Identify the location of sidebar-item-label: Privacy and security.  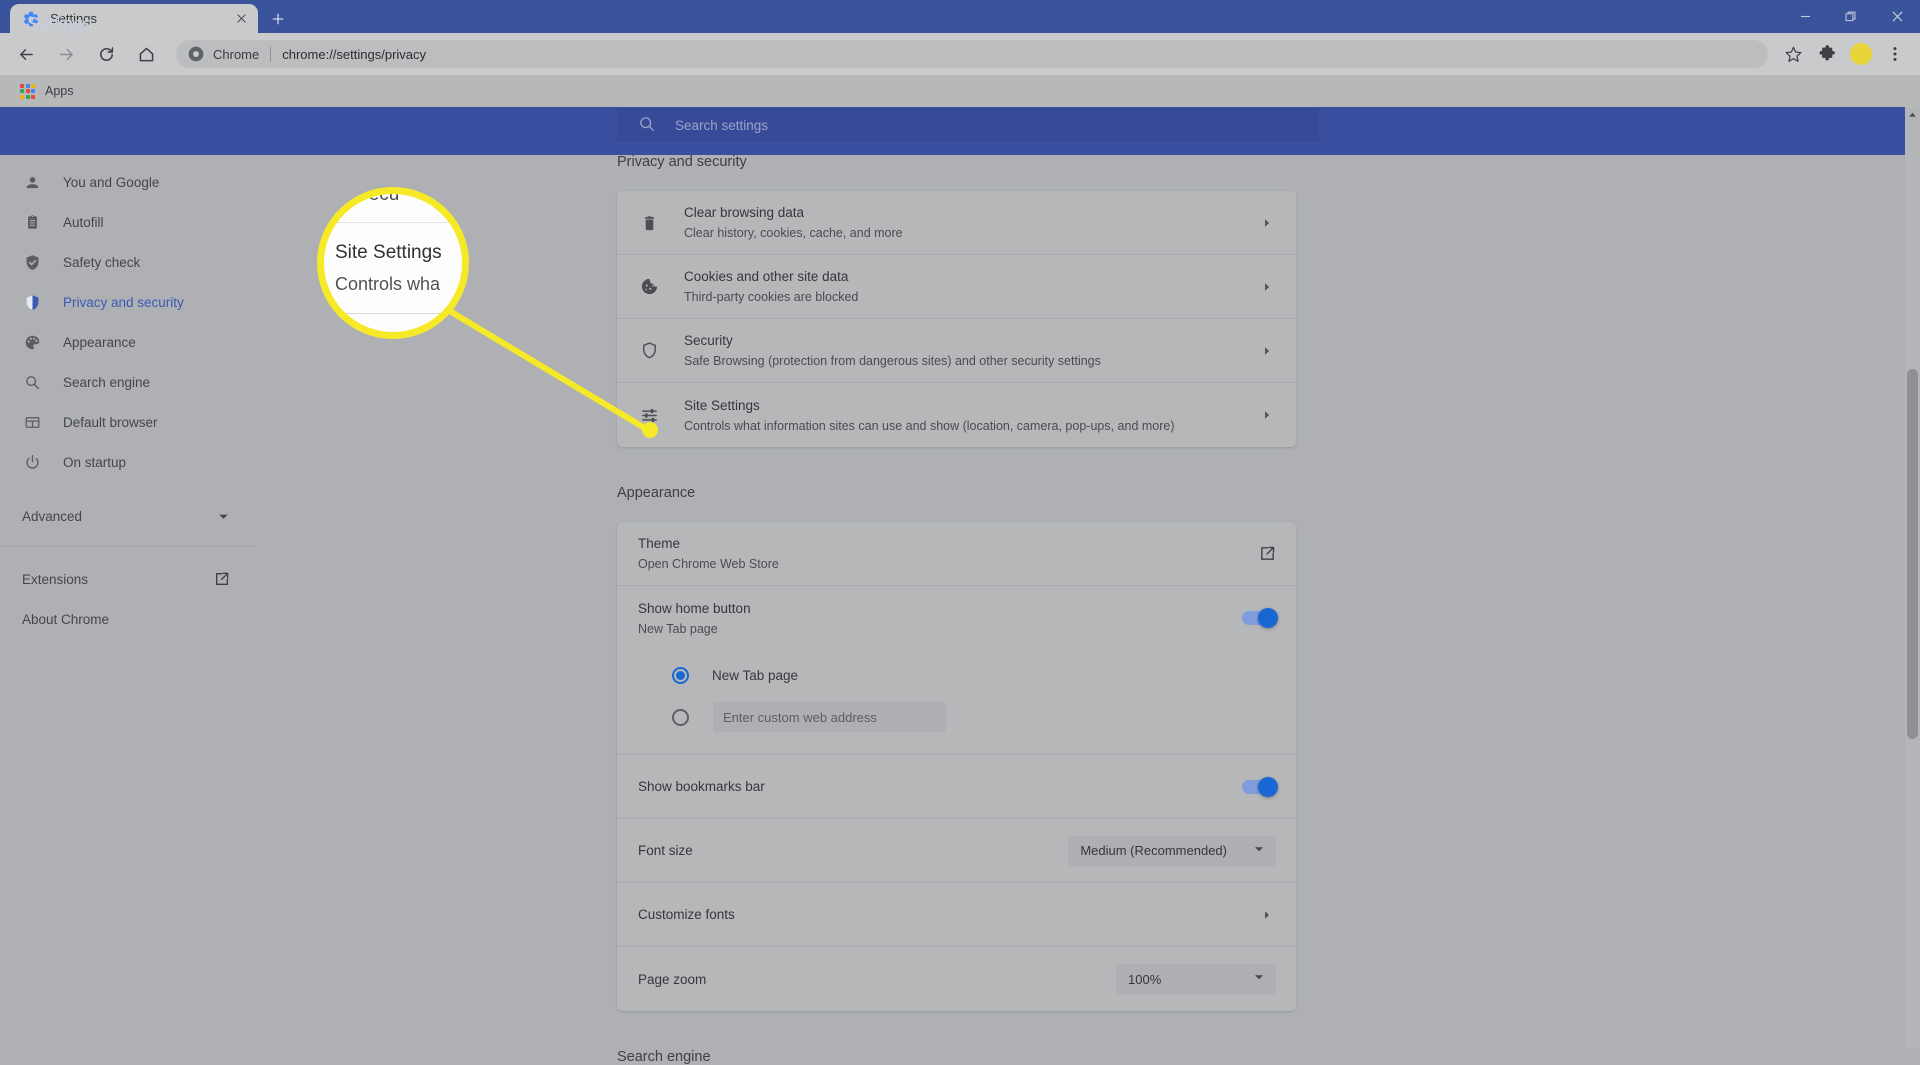
(123, 302).